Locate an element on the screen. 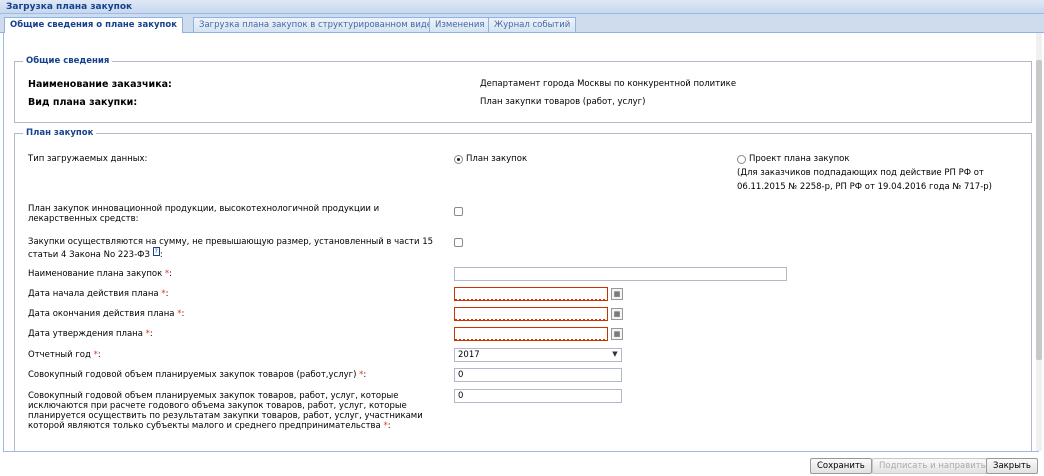  year-label: Отчетный год is located at coordinates (59, 355).